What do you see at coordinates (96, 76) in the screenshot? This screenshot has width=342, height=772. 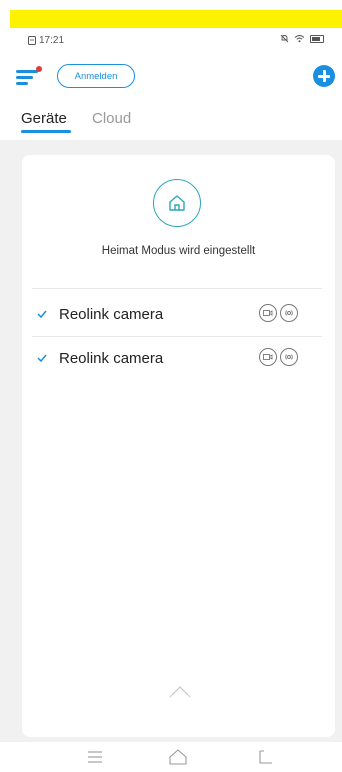 I see `login-button: Anmelden` at bounding box center [96, 76].